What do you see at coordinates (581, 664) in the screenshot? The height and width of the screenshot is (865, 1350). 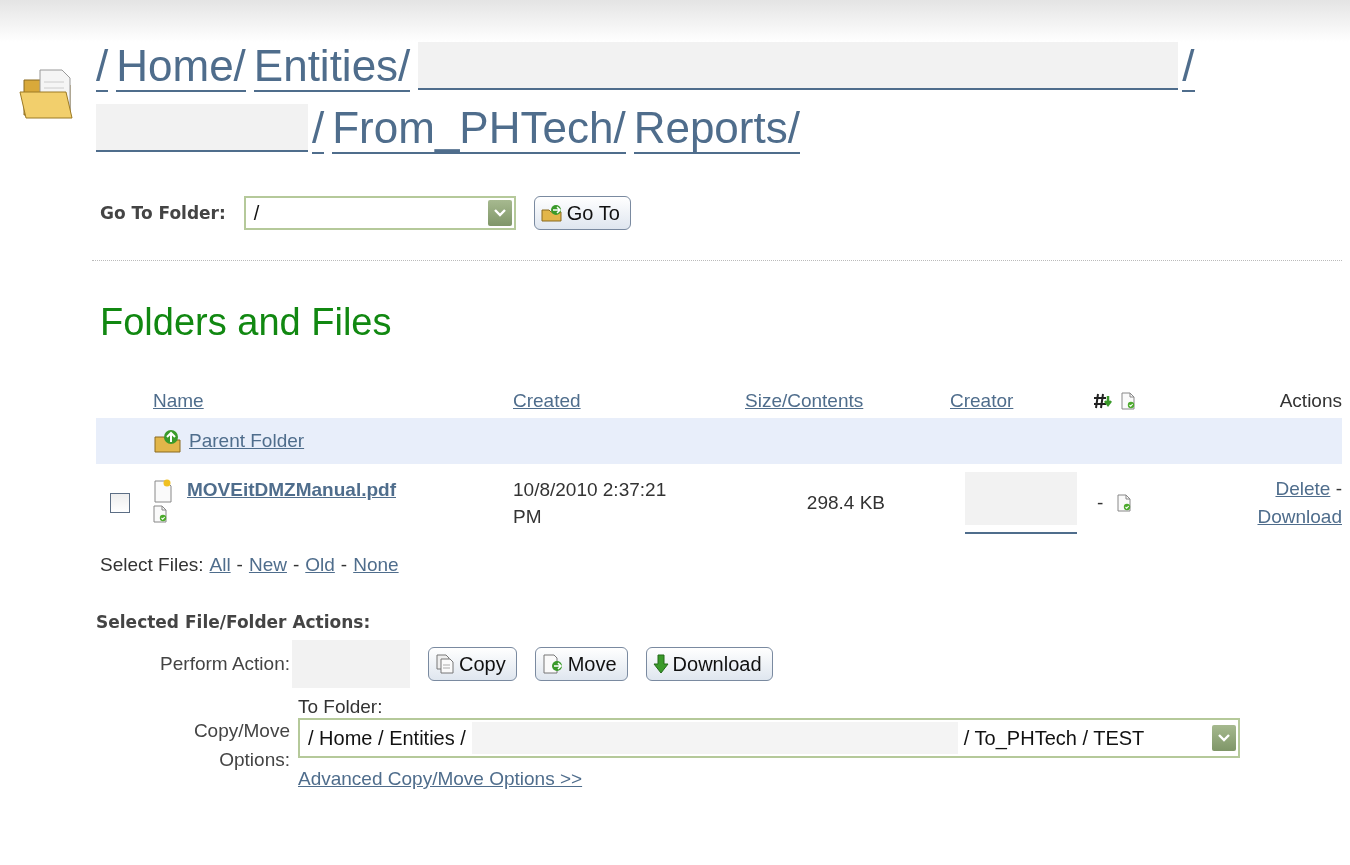 I see `action-button: Move` at bounding box center [581, 664].